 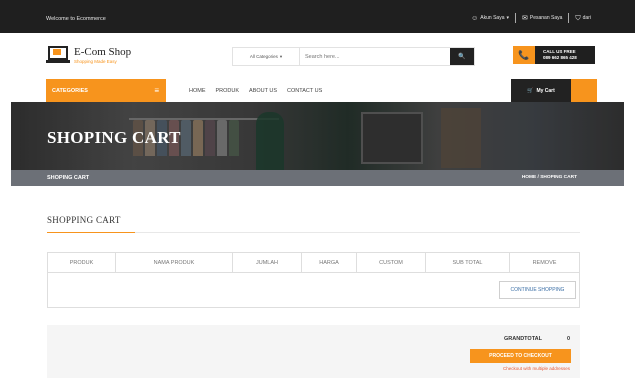 I want to click on logo-subtitle: Shopping Made Easy, so click(x=95, y=61).